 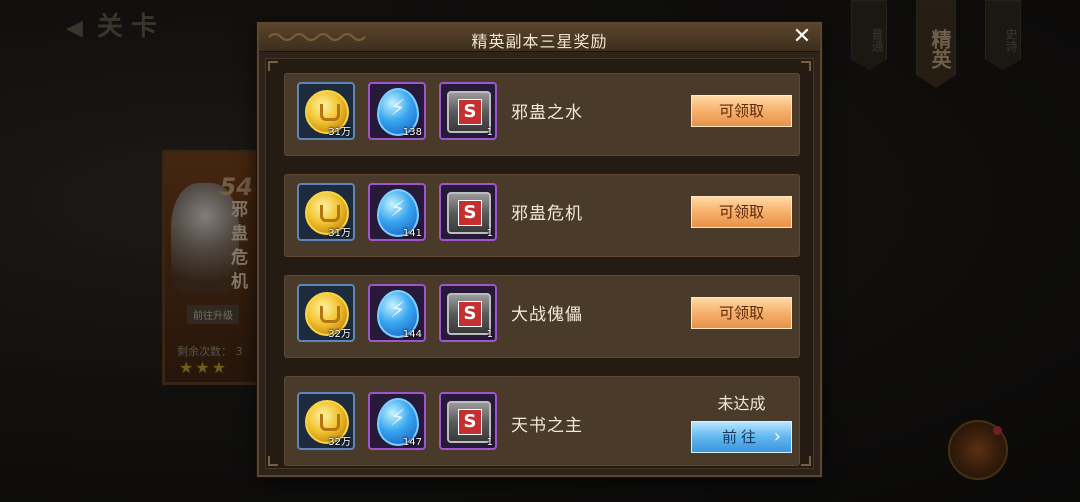 I want to click on chevron-right-icon: ›, so click(x=777, y=436).